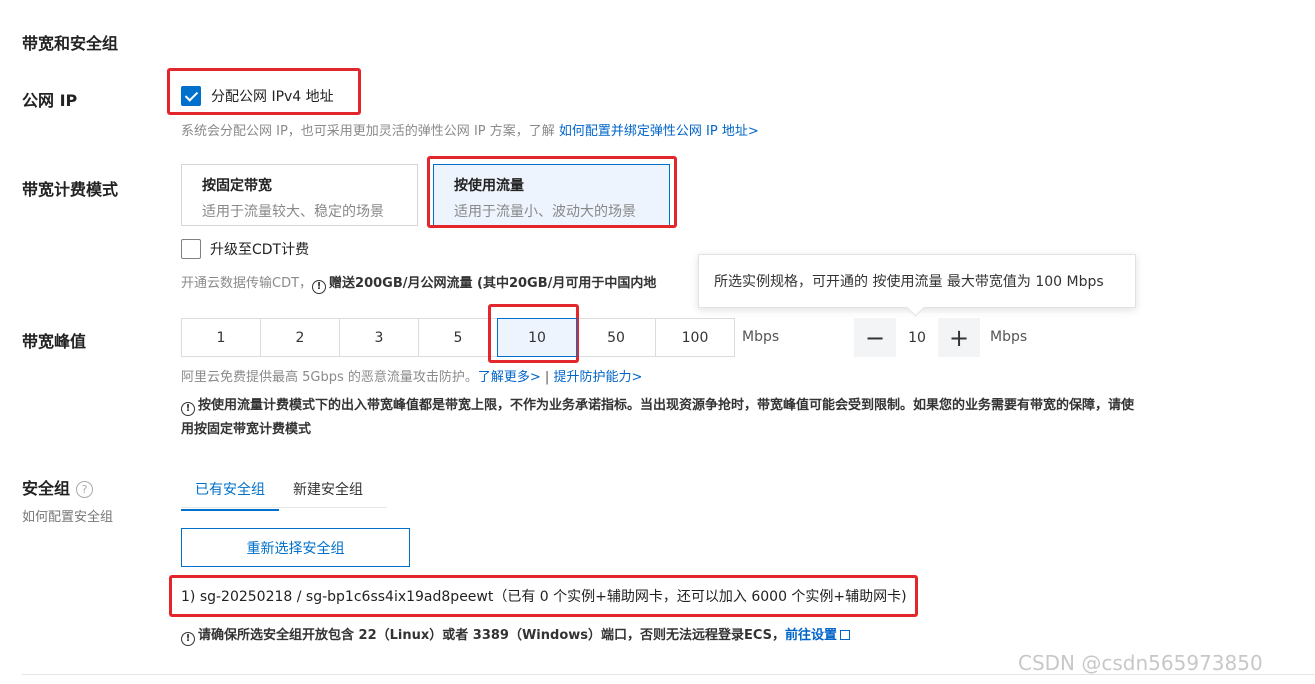 The height and width of the screenshot is (684, 1315). I want to click on bandwidth-option-3: 3, so click(379, 337).